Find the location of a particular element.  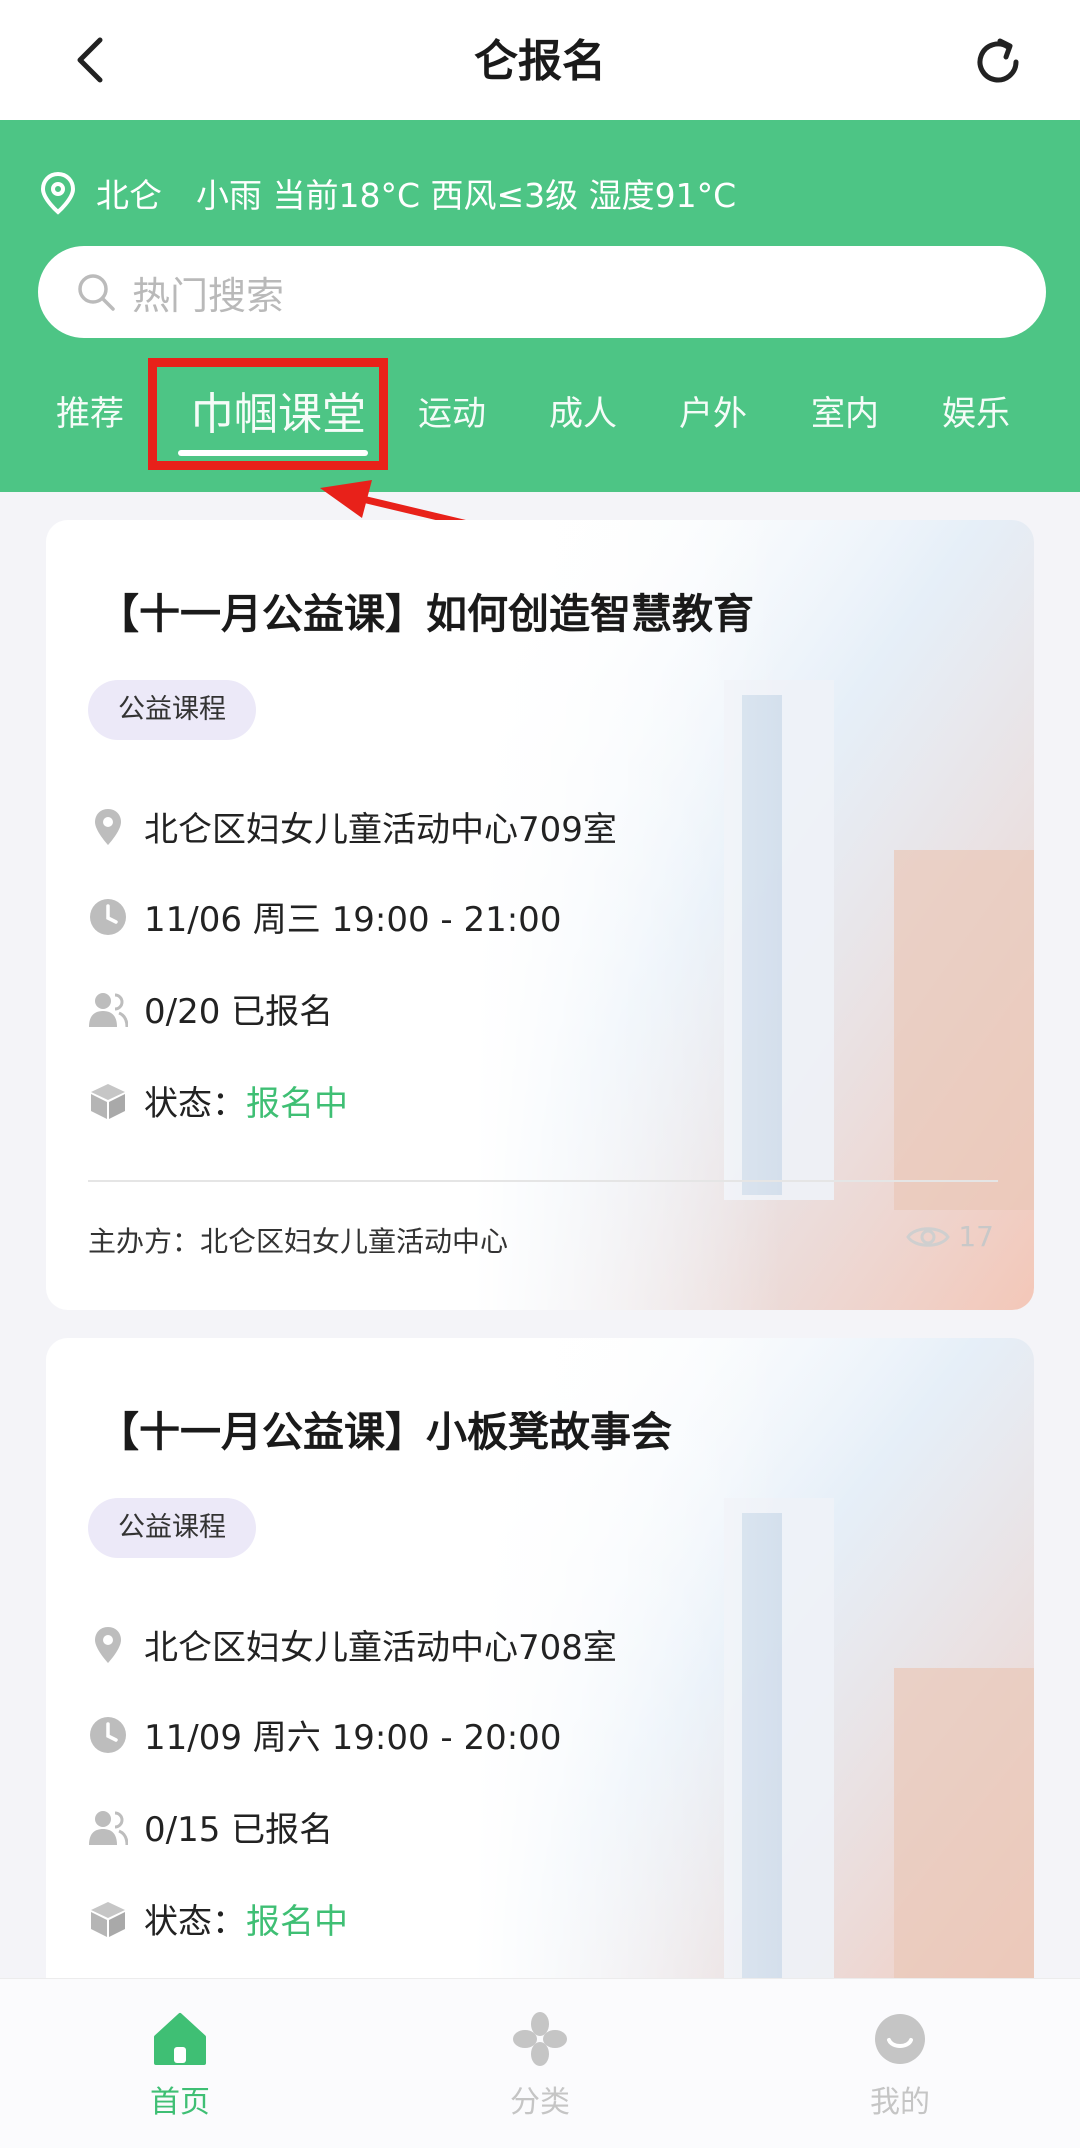

course-title: 【十一月公益课】如何创造智慧教育 is located at coordinates (426, 614).